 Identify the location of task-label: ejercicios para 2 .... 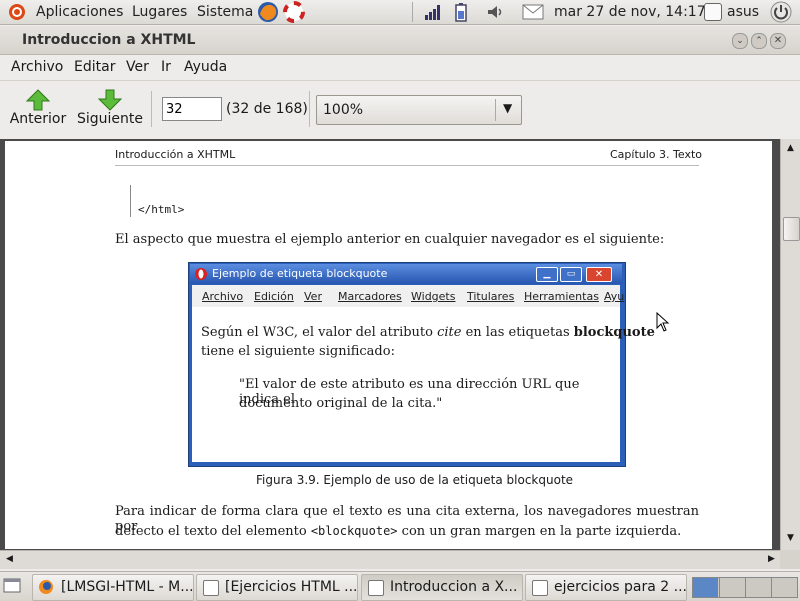
(621, 587).